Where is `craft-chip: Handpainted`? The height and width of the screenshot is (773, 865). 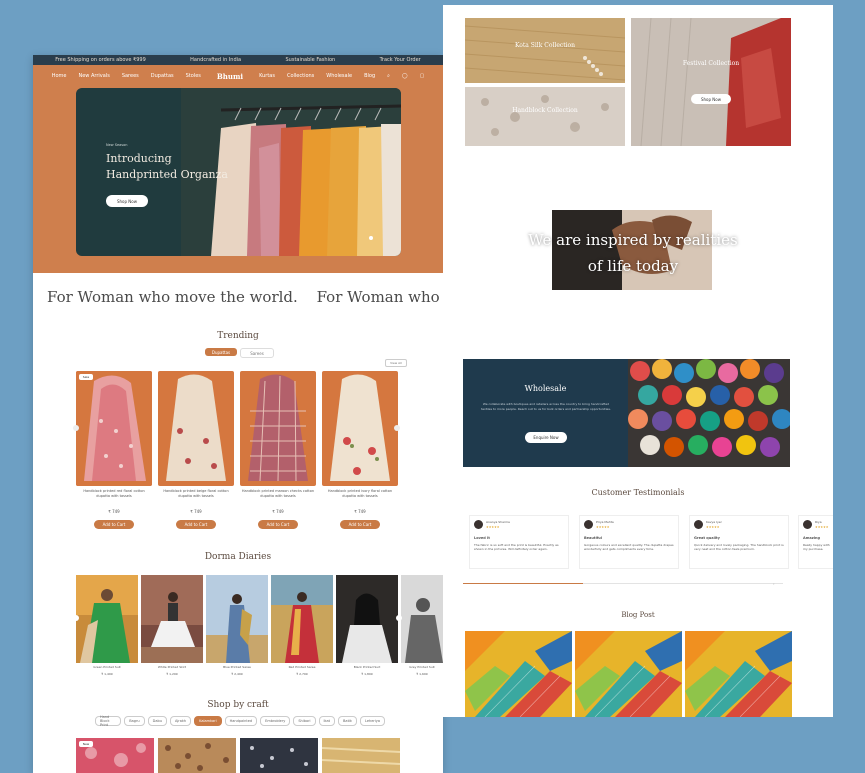
craft-chip: Handpainted is located at coordinates (241, 721).